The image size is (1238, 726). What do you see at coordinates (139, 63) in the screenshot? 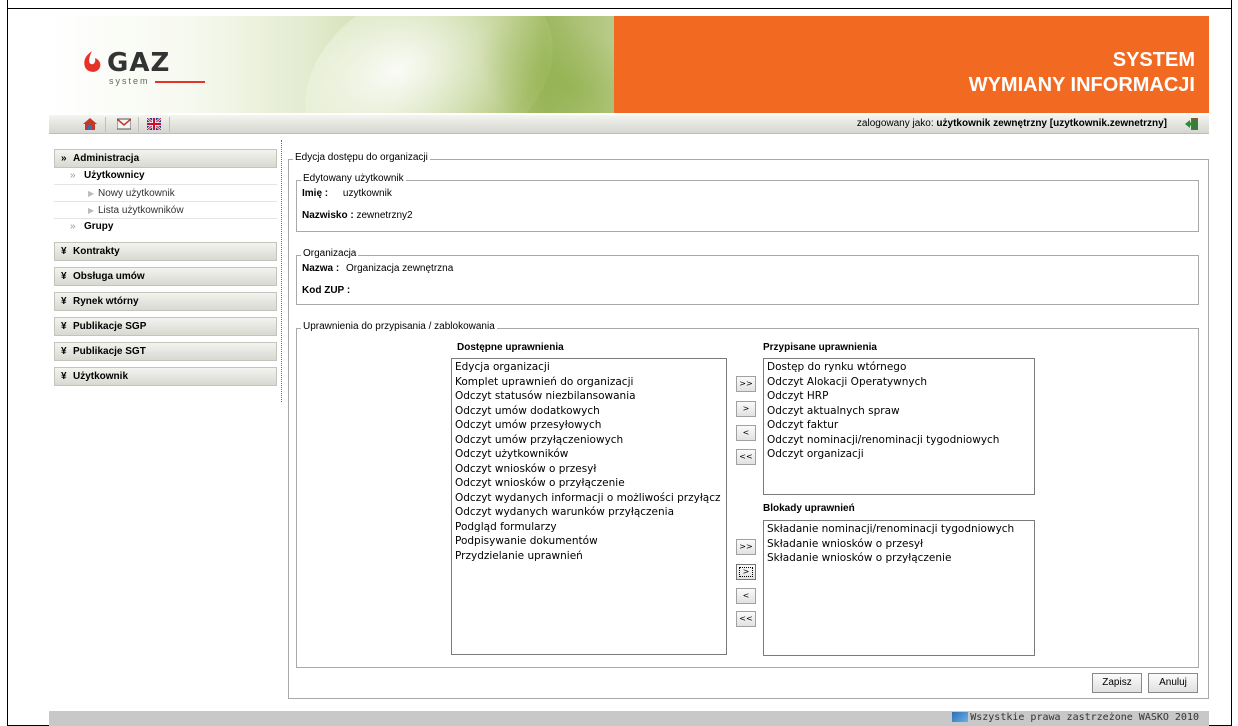
I see `logo-word: GAZ` at bounding box center [139, 63].